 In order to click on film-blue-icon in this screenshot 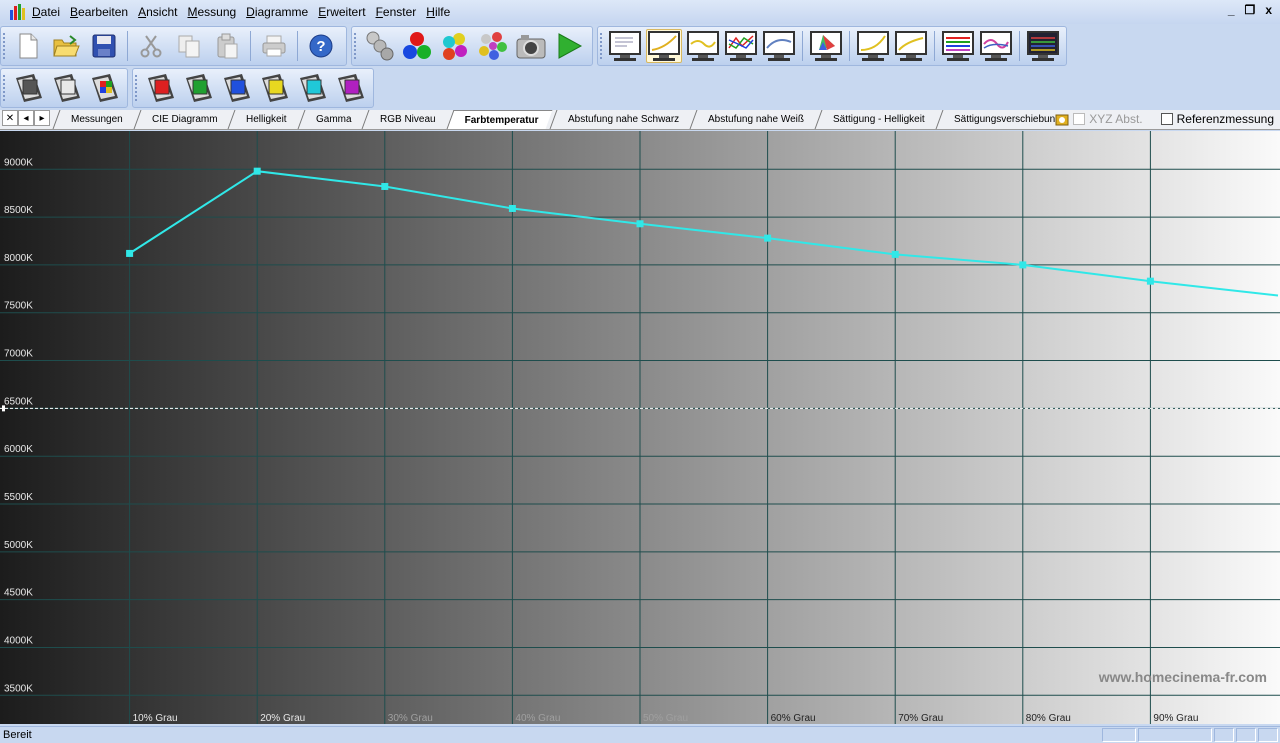, I will do `click(236, 88)`.